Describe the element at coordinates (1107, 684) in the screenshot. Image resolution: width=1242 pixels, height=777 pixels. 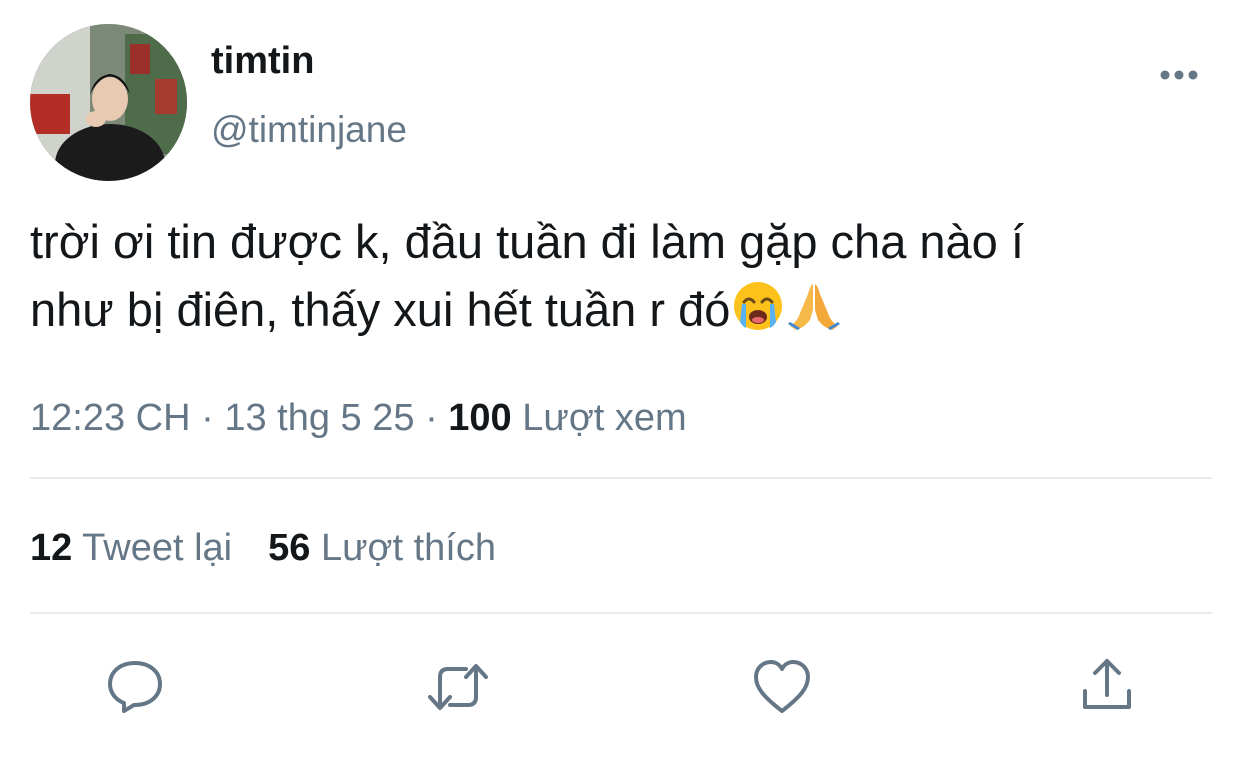
I see `share-icon` at that location.